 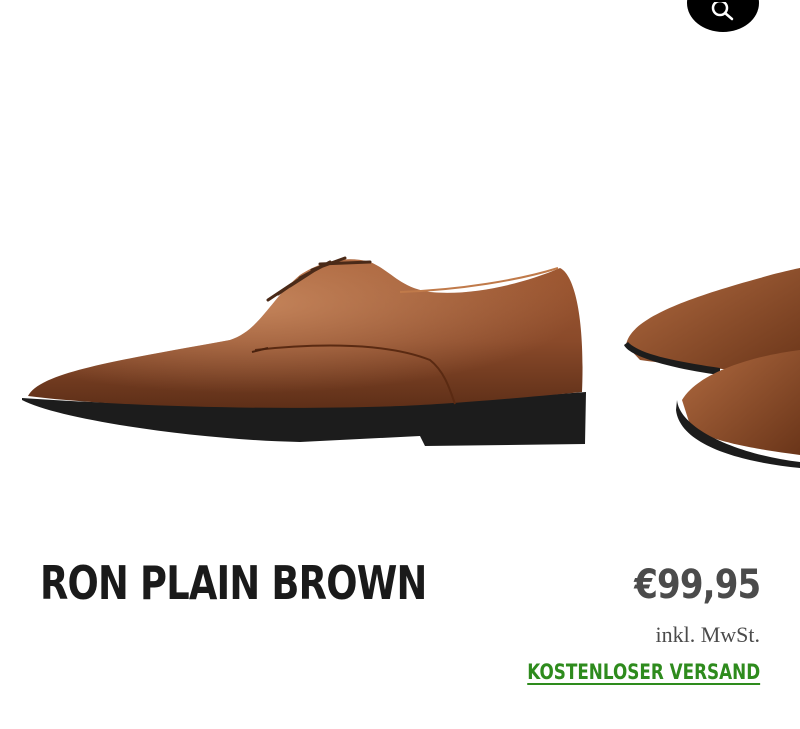 What do you see at coordinates (643, 672) in the screenshot?
I see `free-shipping-link: KOSTENLOSER VERSAND` at bounding box center [643, 672].